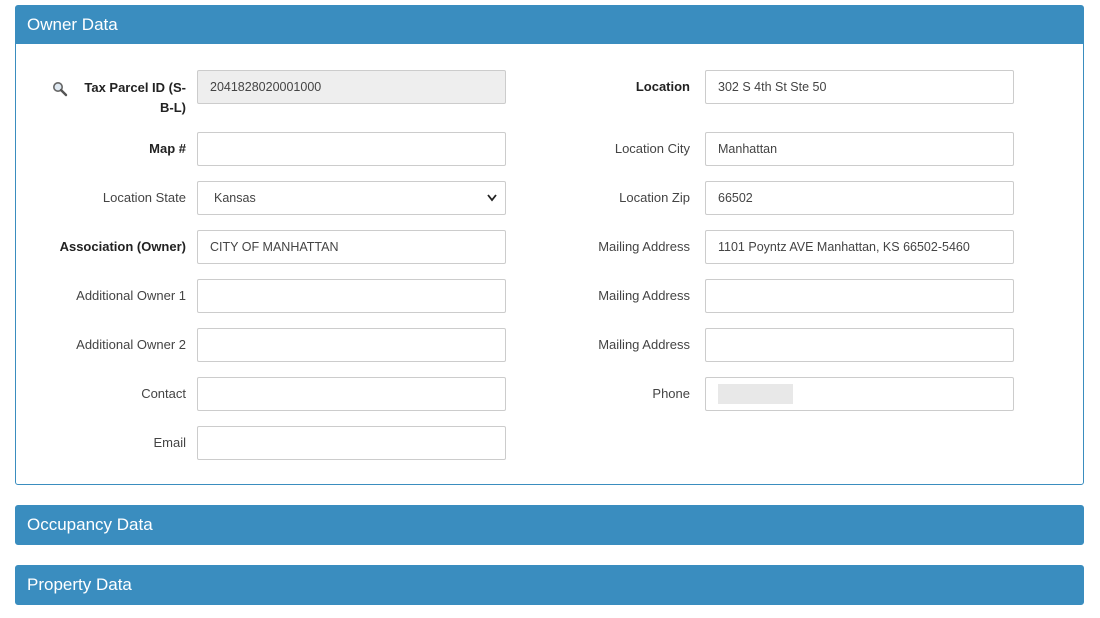  Describe the element at coordinates (135, 97) in the screenshot. I see `tax-parcel-label: Tax Parcel ID (S-B-L)` at that location.